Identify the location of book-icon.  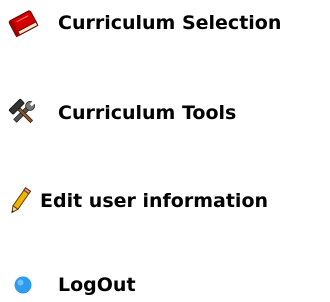
(23, 23).